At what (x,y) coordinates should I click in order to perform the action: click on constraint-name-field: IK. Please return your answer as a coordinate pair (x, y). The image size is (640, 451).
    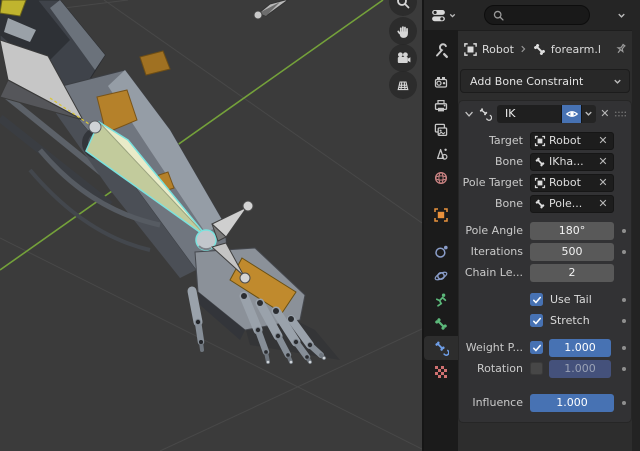
    Looking at the image, I should click on (529, 113).